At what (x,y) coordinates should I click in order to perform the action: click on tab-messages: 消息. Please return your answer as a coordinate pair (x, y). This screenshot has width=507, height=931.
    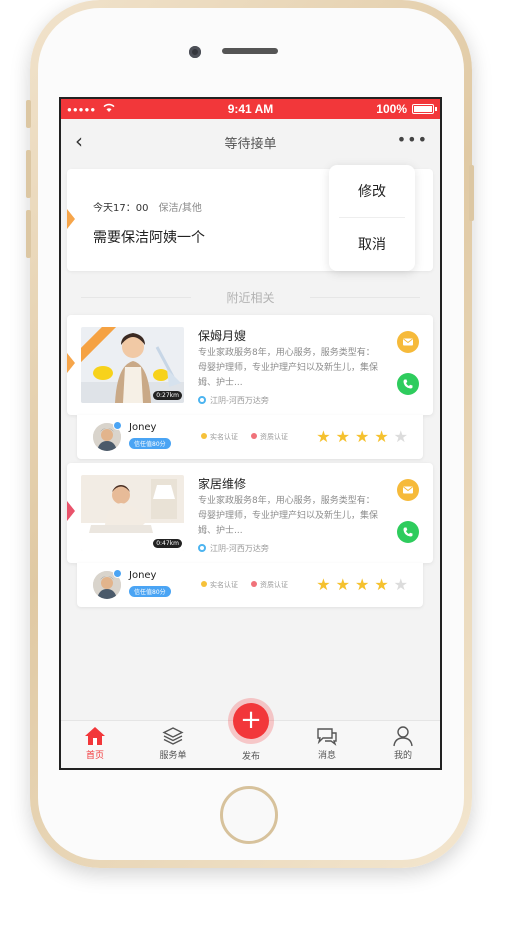
    Looking at the image, I should click on (327, 743).